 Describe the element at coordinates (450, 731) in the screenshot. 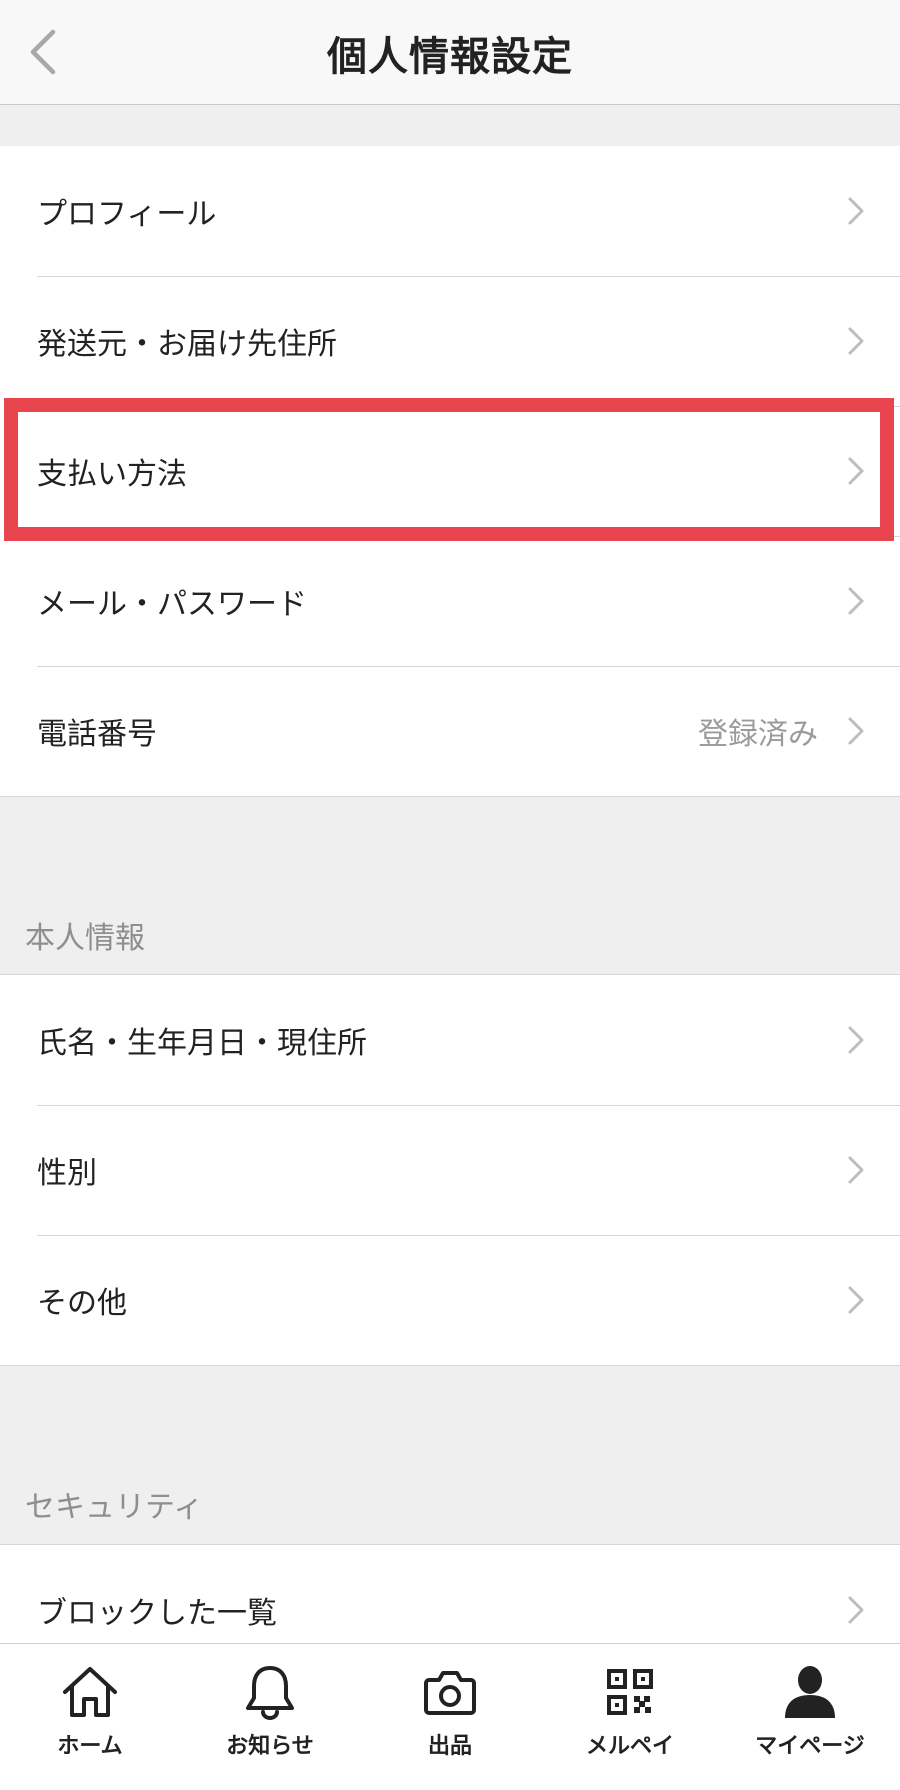

I see `settings-item-phone: 電話番号 登録済み` at that location.